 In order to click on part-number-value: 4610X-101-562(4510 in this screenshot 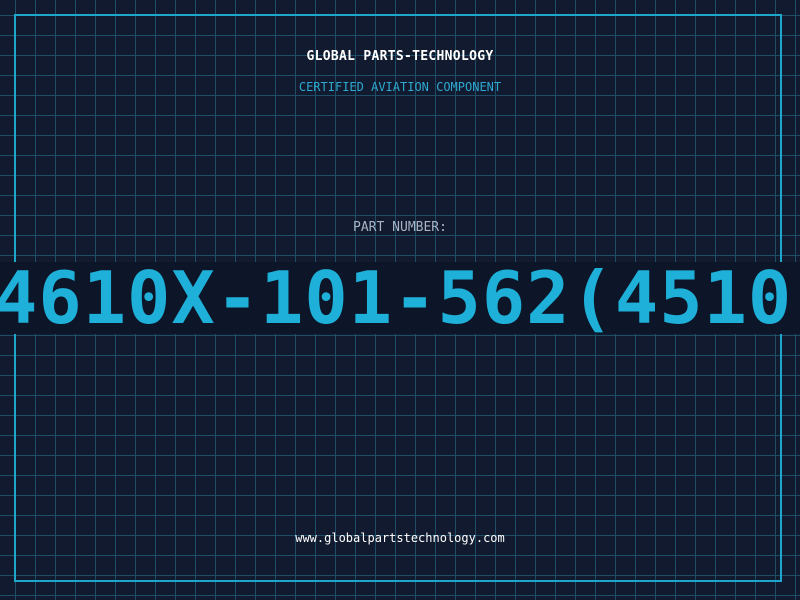, I will do `click(396, 298)`.